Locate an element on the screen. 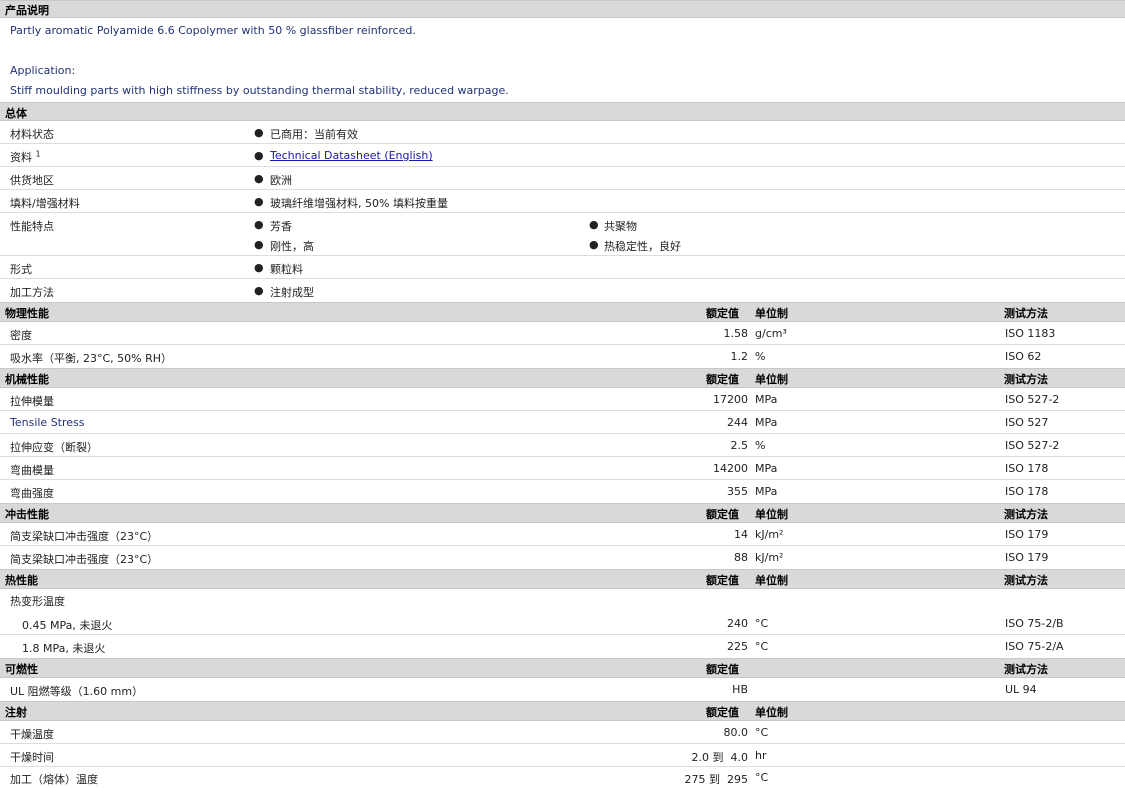  section-title: 可燃性 is located at coordinates (21, 669).